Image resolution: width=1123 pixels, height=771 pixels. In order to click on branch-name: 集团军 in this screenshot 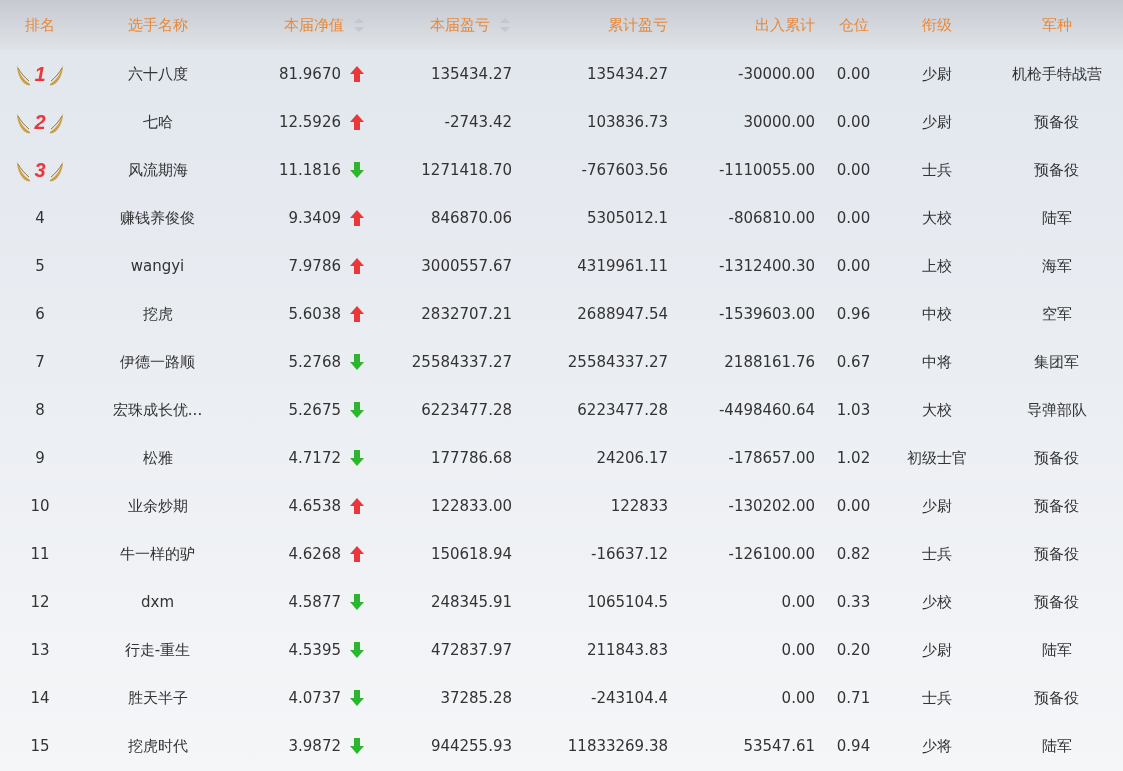, I will do `click(1056, 362)`.